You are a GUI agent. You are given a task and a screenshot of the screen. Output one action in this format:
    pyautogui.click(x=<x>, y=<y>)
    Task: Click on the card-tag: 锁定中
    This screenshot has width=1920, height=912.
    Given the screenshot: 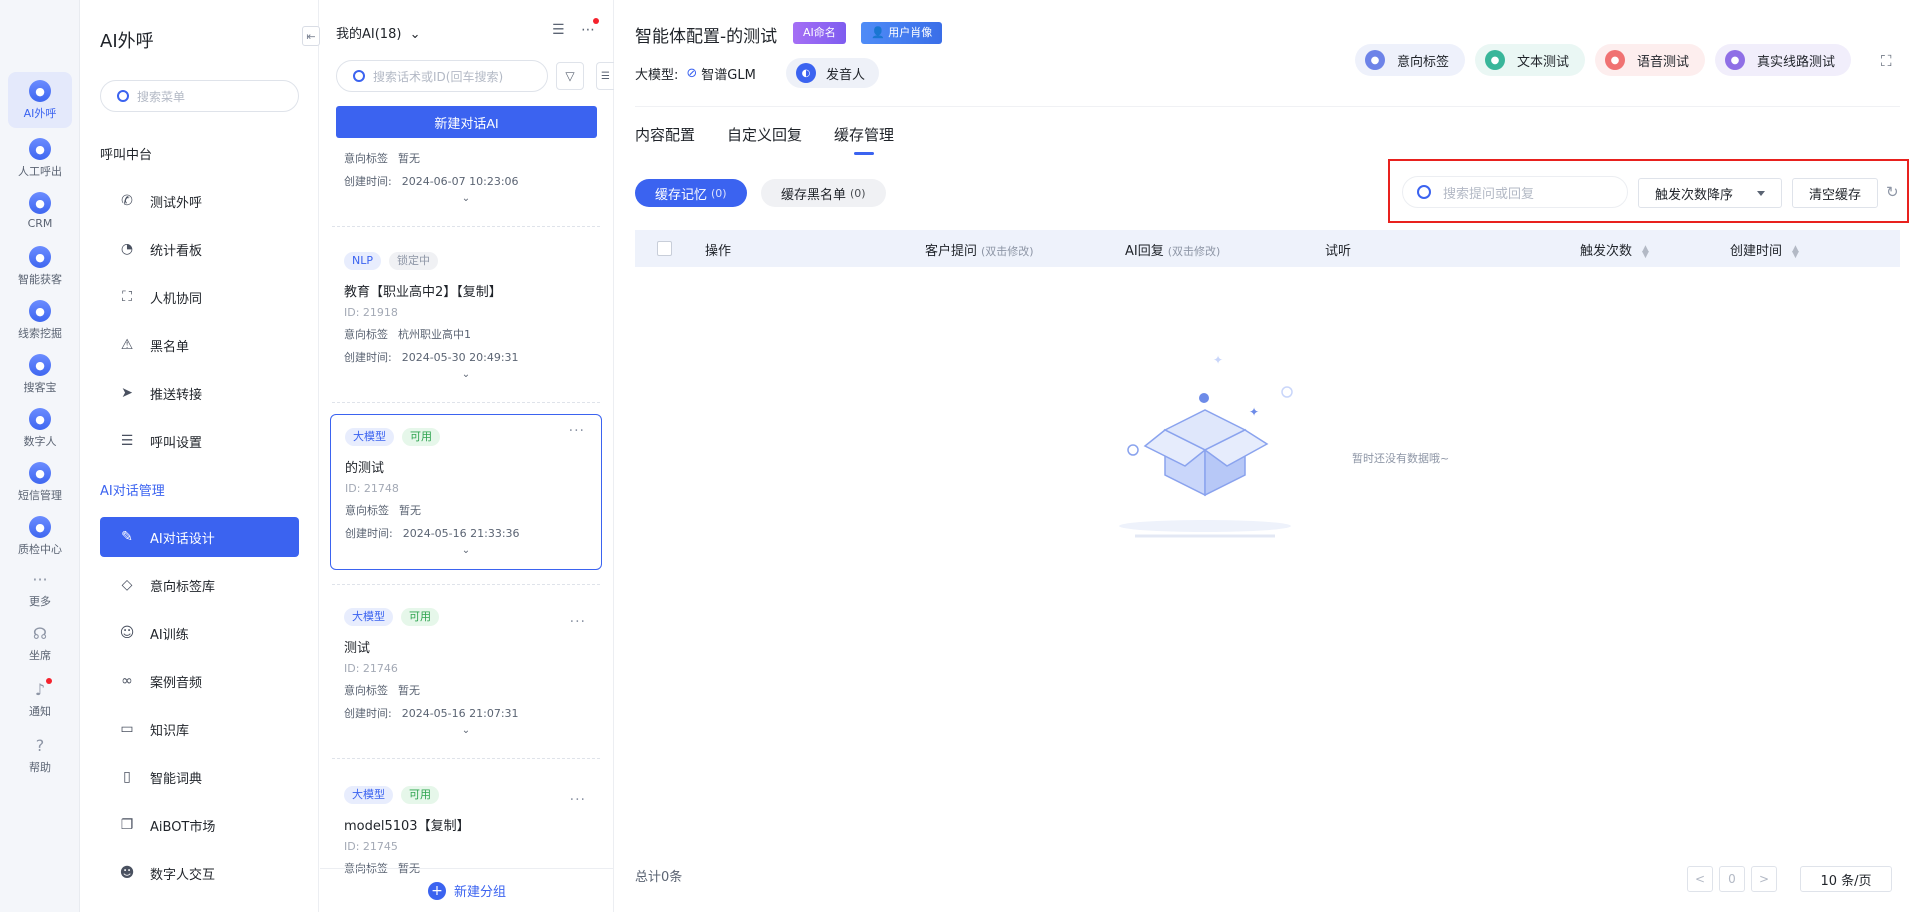 What is the action you would take?
    pyautogui.click(x=413, y=261)
    